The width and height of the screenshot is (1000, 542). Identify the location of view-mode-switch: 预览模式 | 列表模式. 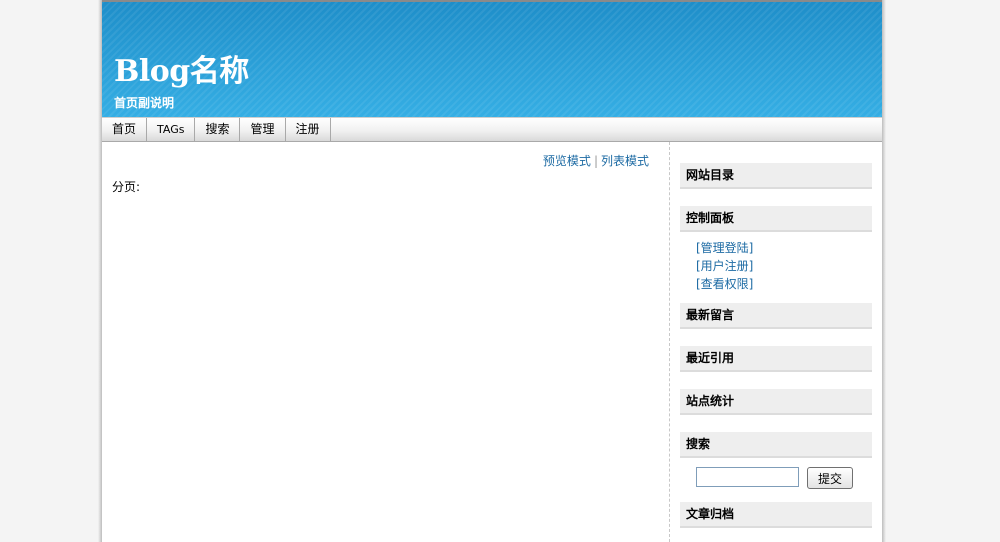
(596, 160).